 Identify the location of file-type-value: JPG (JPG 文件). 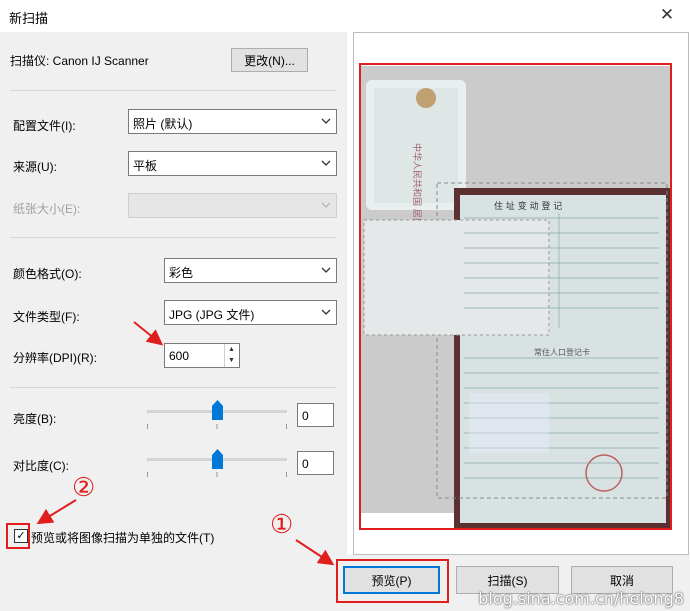
(212, 315).